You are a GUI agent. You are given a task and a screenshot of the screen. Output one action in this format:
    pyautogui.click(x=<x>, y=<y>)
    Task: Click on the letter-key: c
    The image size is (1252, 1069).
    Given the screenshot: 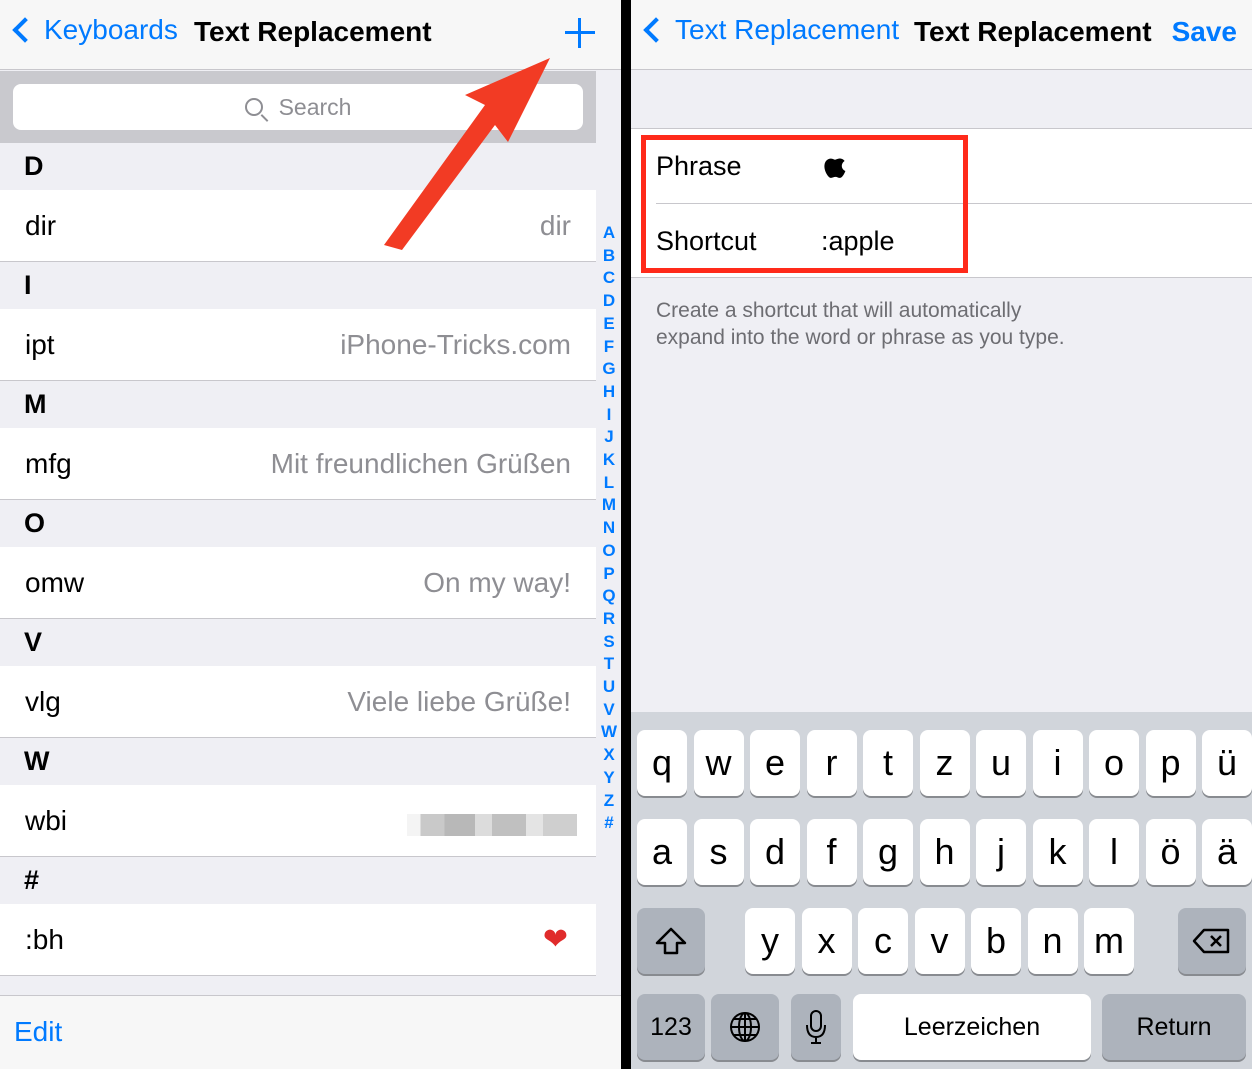 What is the action you would take?
    pyautogui.click(x=883, y=941)
    